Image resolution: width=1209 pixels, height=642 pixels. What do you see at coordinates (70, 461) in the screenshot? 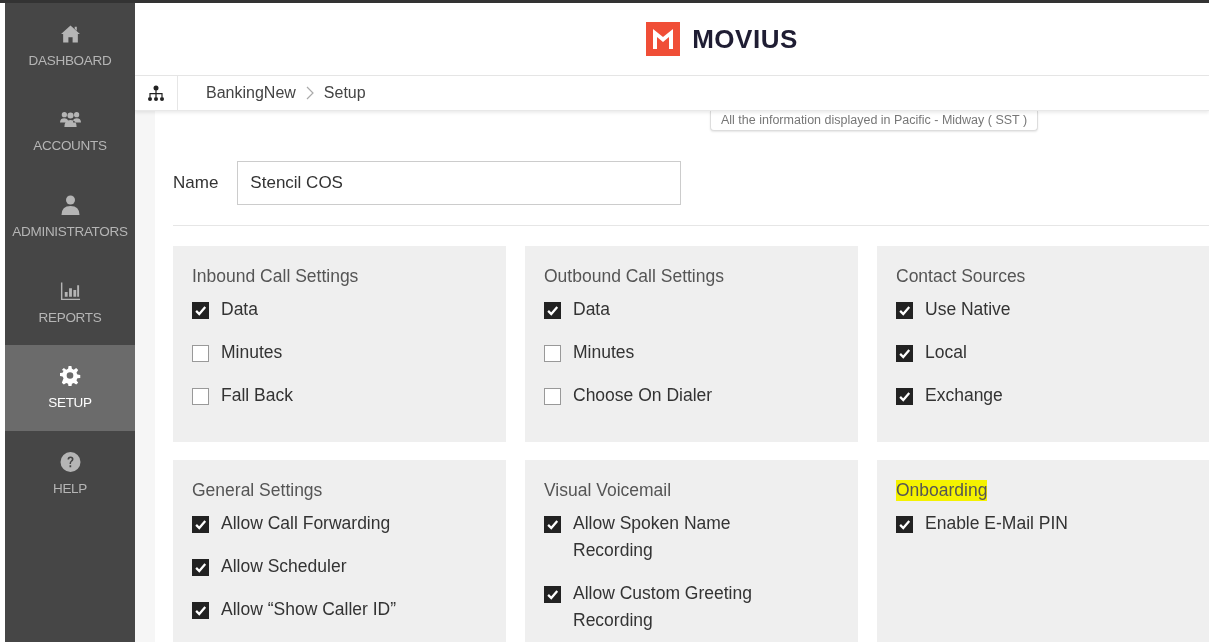
I see `help-icon` at bounding box center [70, 461].